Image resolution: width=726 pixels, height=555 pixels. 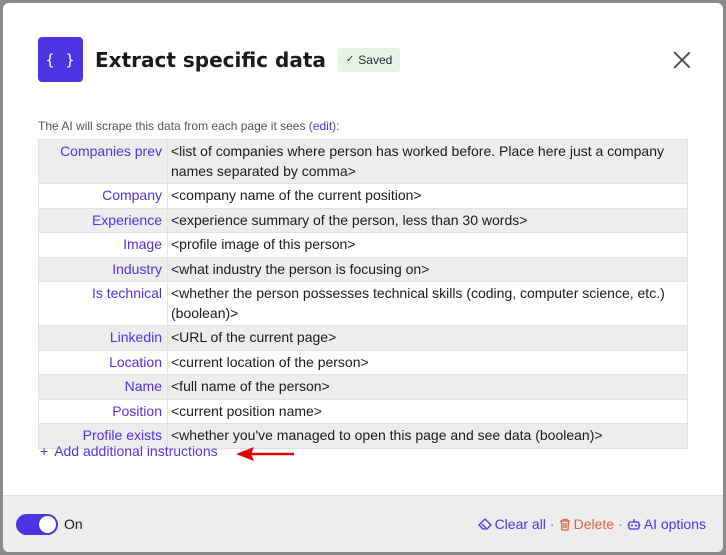 I want to click on field-key: Is technical, so click(x=103, y=303).